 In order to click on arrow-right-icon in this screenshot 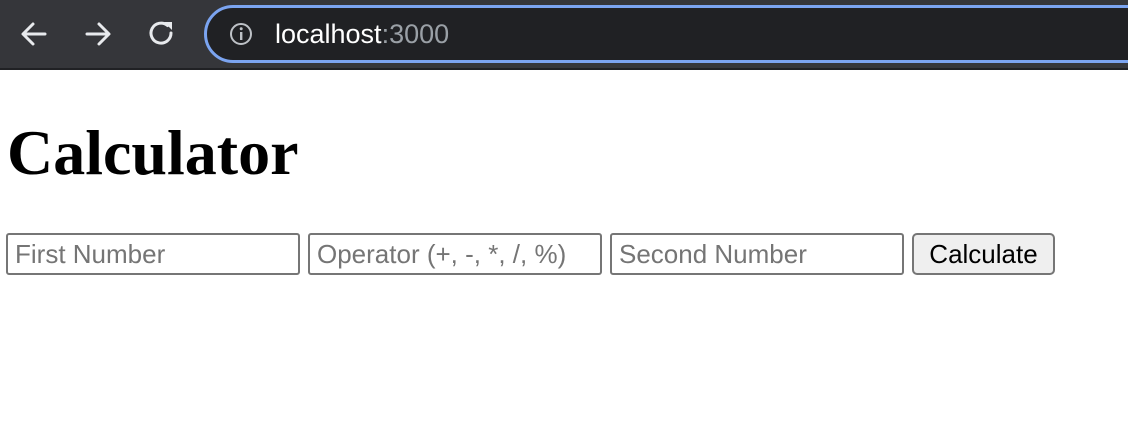, I will do `click(98, 34)`.